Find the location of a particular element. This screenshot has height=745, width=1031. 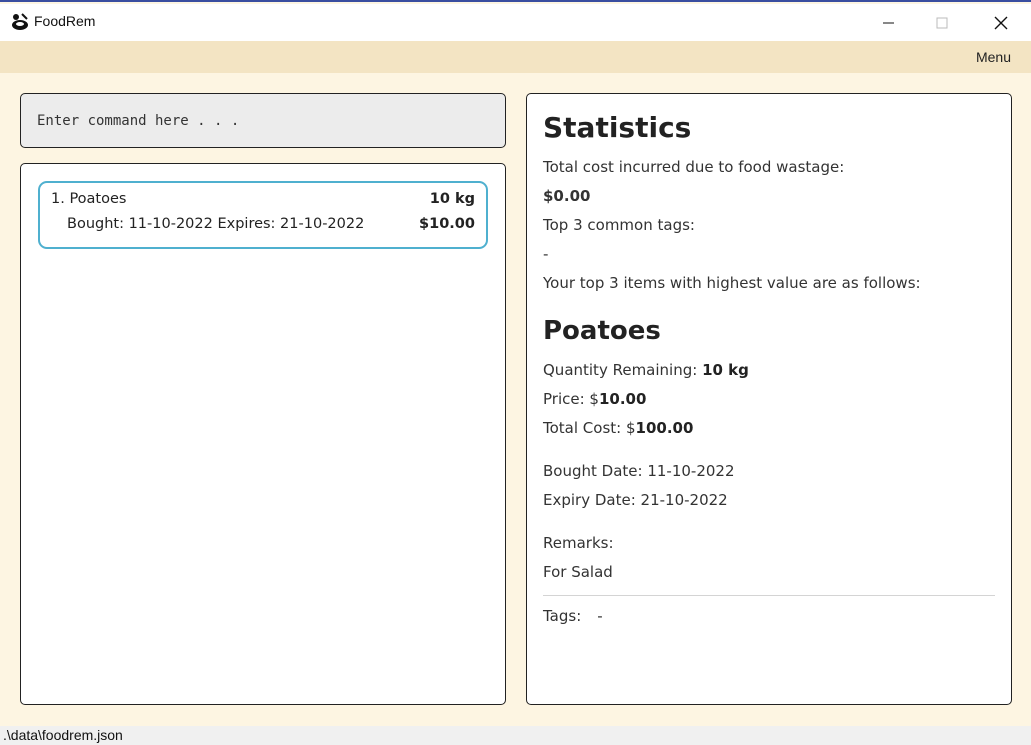

statistics-title: Statistics is located at coordinates (617, 127).